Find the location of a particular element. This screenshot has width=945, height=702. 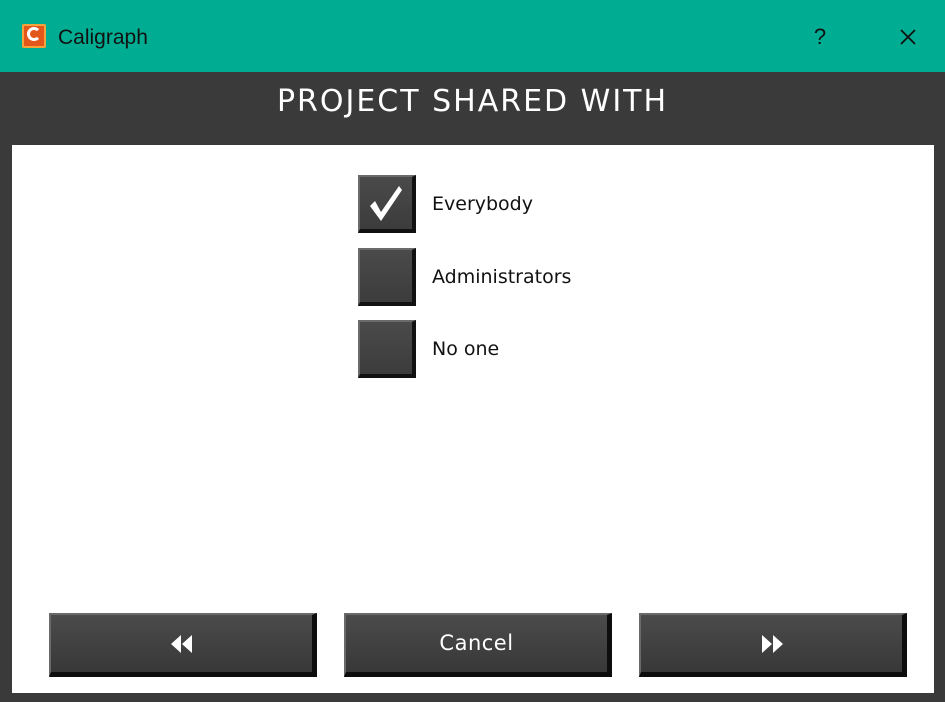

back-button is located at coordinates (183, 645).